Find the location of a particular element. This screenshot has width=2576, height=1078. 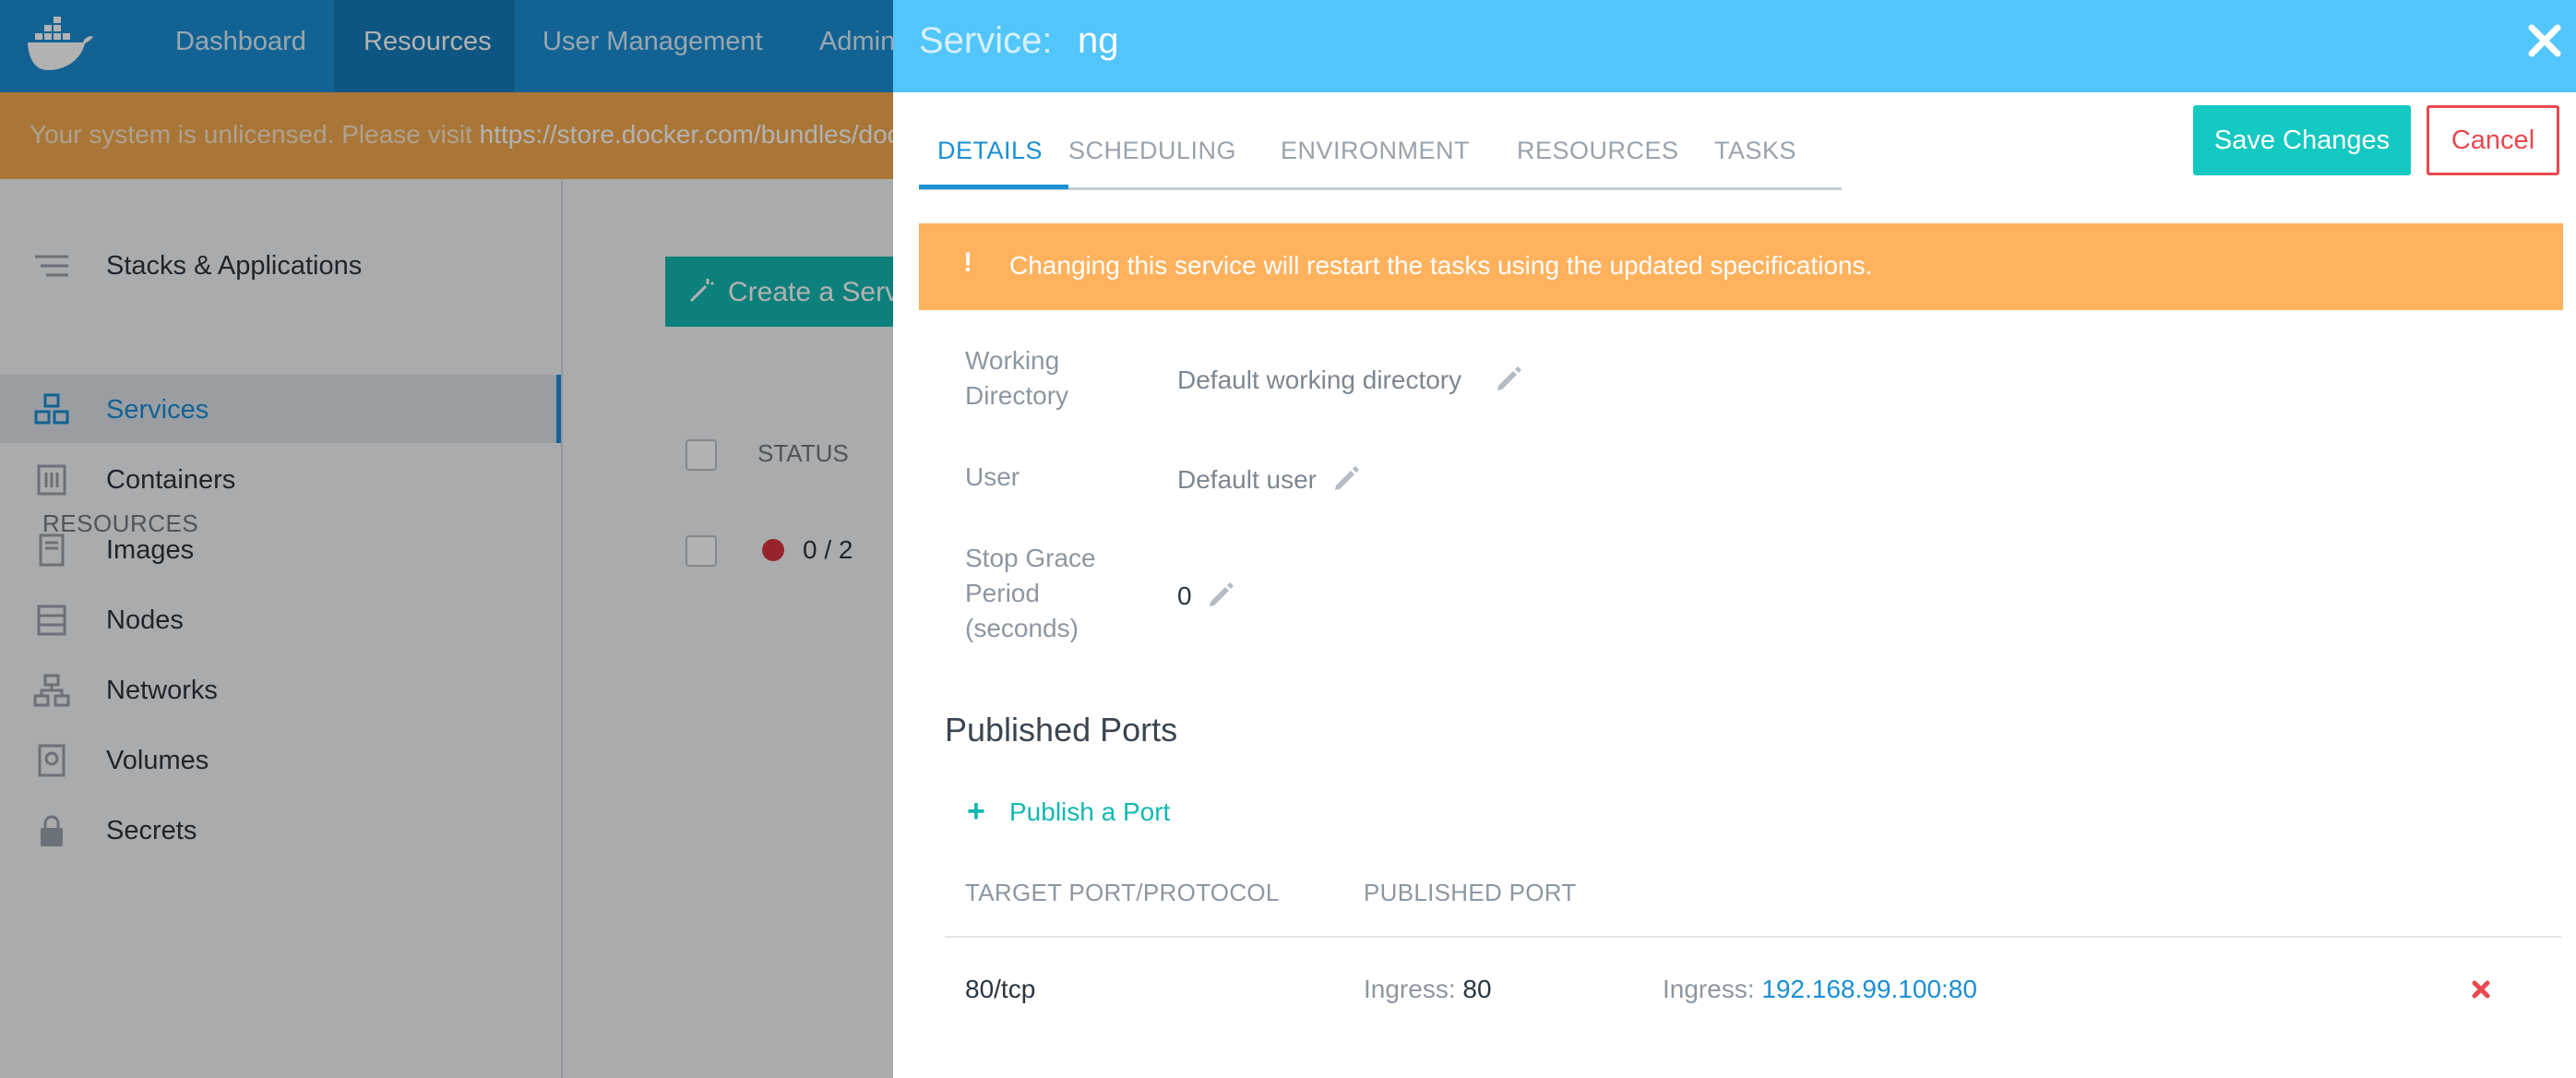

close-icon is located at coordinates (2544, 40).